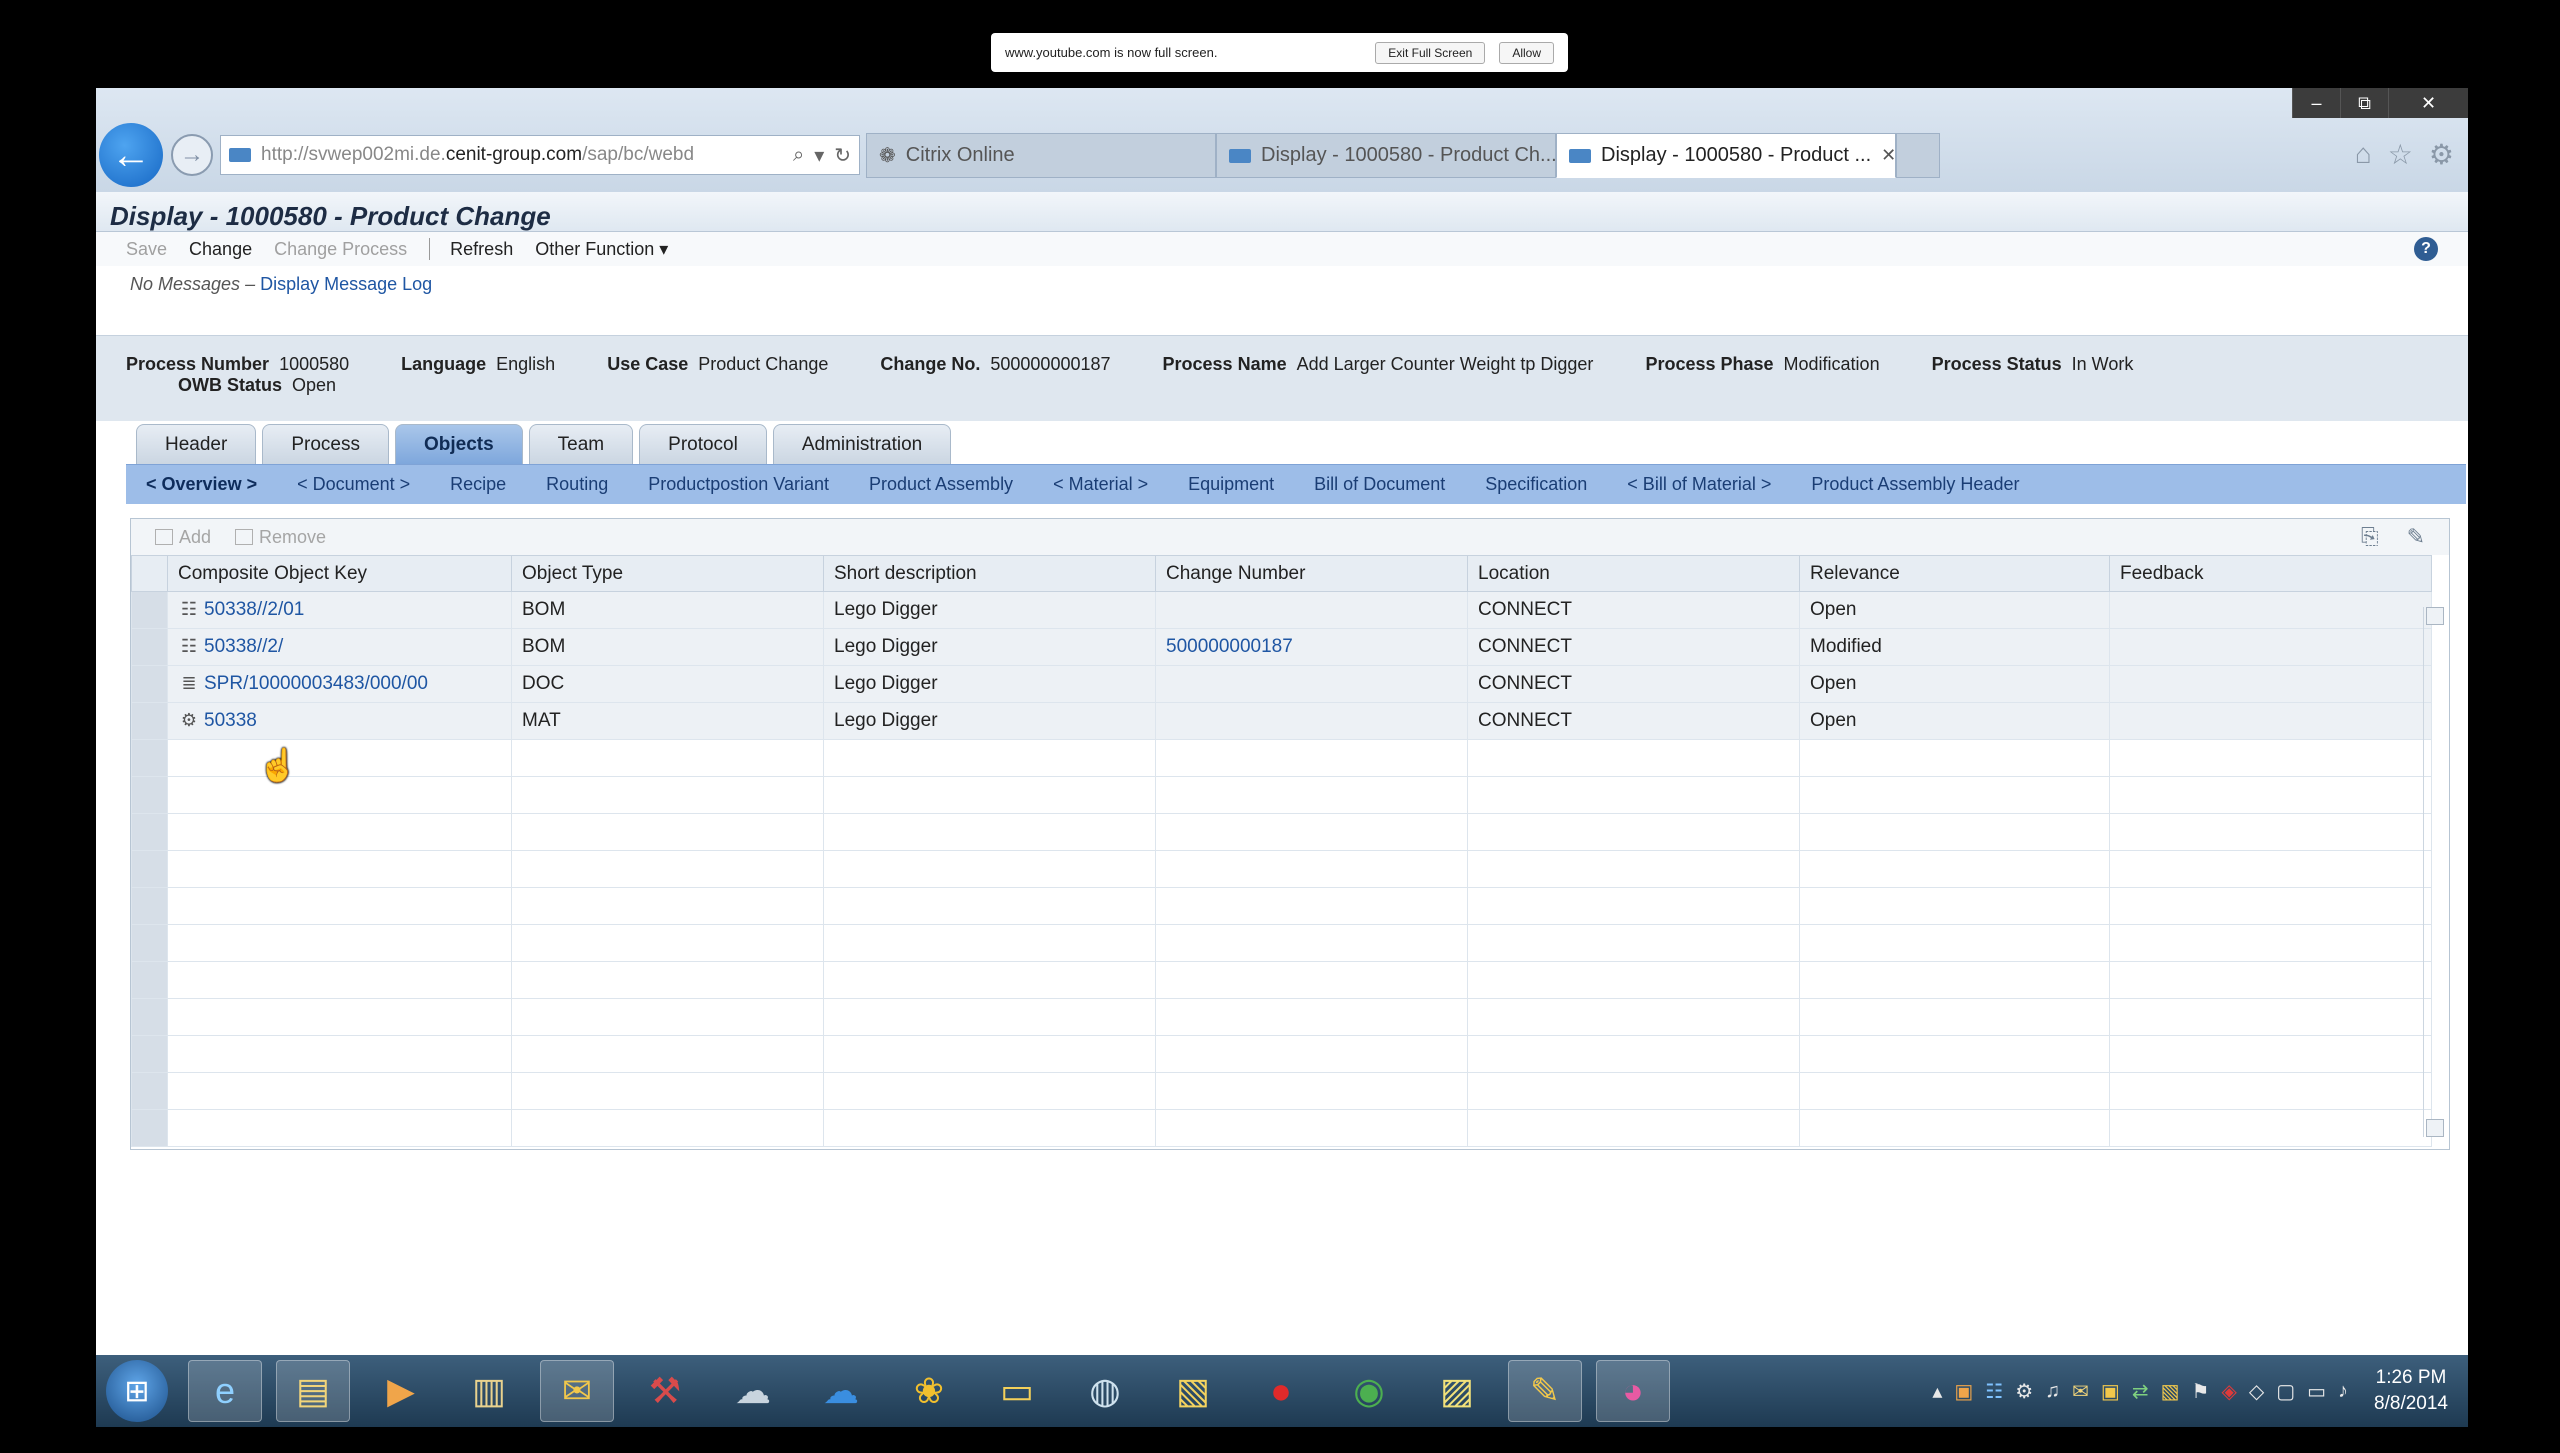 This screenshot has width=2560, height=1453. I want to click on object-key-link: 50338//2/, so click(243, 646).